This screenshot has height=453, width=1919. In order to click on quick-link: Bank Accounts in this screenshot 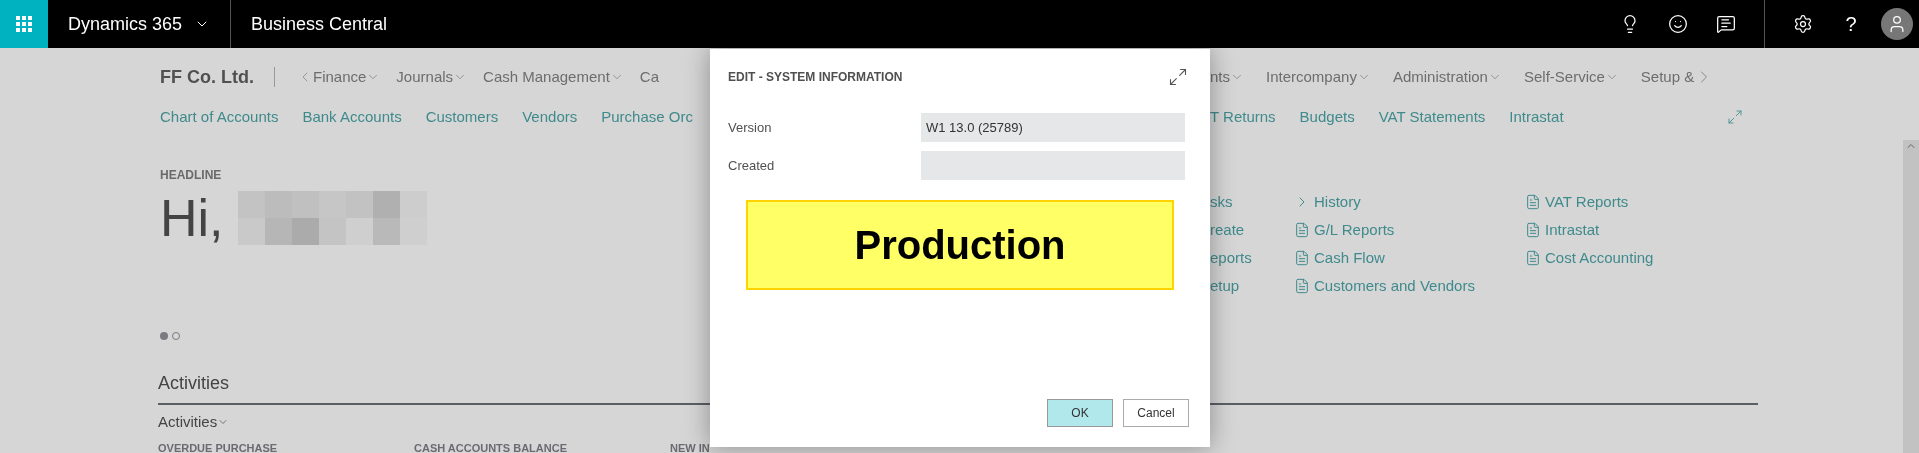, I will do `click(352, 117)`.